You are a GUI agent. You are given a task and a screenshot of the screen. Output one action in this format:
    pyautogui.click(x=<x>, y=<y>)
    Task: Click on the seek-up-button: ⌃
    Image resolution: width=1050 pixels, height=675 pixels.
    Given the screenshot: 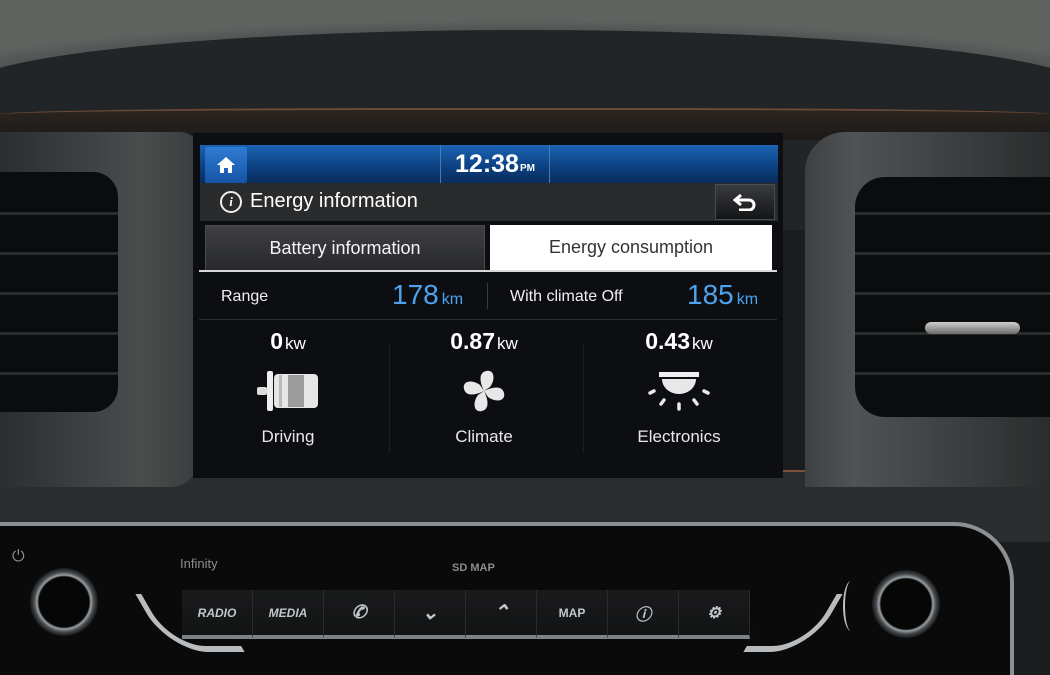 What is the action you would take?
    pyautogui.click(x=501, y=614)
    